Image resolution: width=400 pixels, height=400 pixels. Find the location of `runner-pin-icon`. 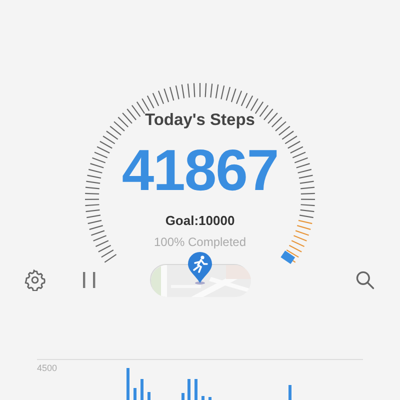

runner-pin-icon is located at coordinates (200, 267).